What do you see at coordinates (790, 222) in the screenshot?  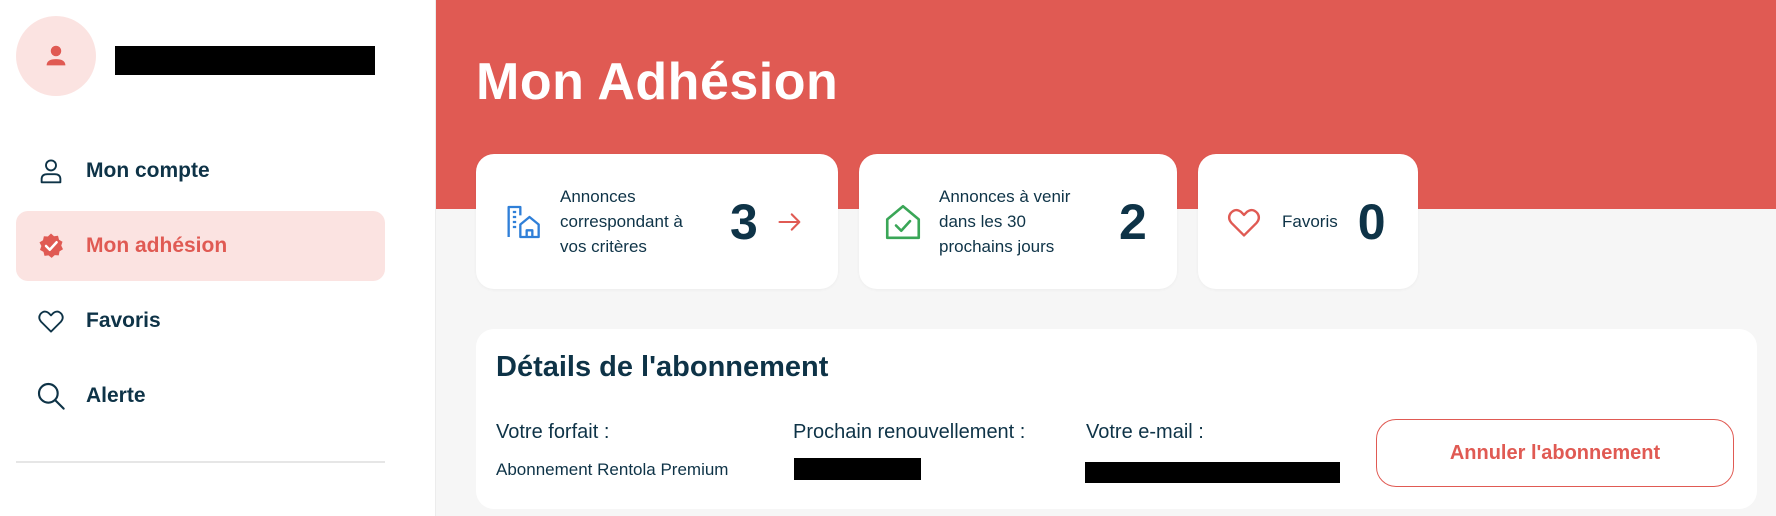 I see `arrow-right-icon` at bounding box center [790, 222].